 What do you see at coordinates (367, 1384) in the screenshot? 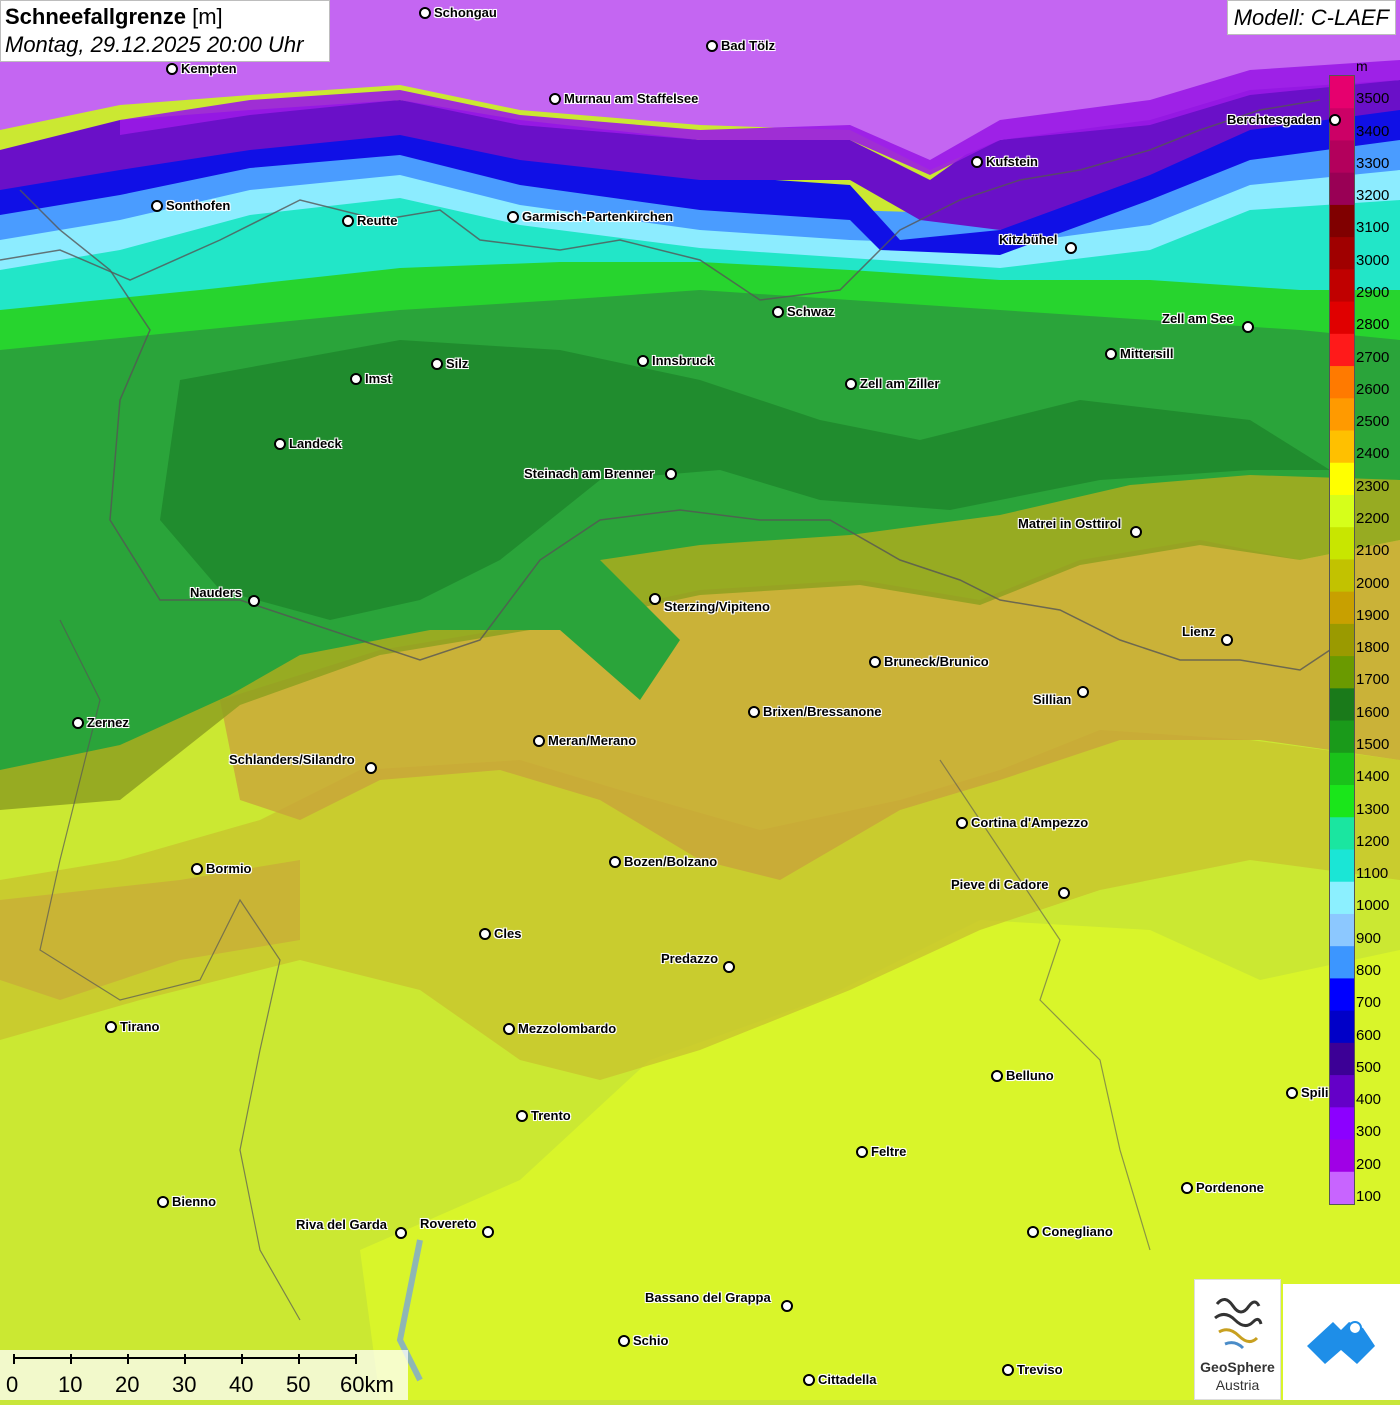
I see `scale-label-60km: 60km` at bounding box center [367, 1384].